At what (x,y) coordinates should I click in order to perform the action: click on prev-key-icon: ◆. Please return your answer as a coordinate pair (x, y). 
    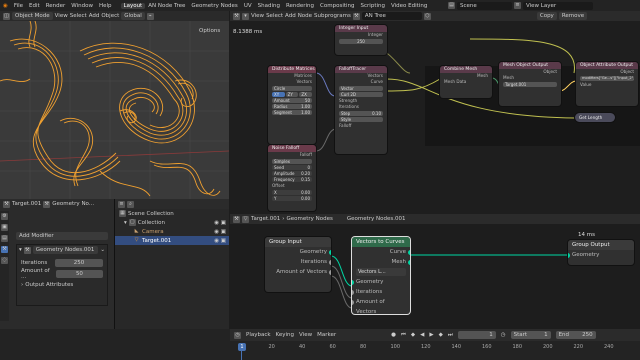
    Looking at the image, I should click on (413, 335).